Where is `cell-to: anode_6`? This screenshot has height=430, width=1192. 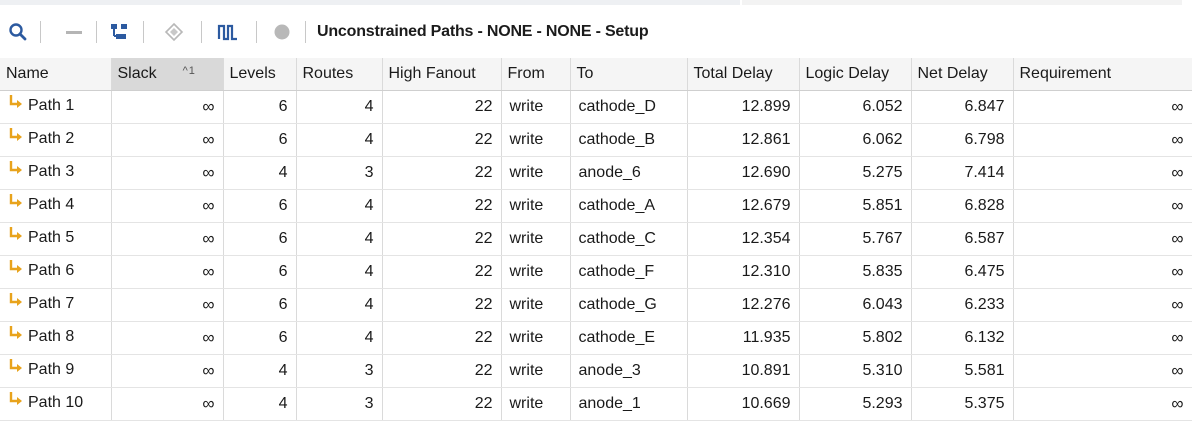 cell-to: anode_6 is located at coordinates (629, 173).